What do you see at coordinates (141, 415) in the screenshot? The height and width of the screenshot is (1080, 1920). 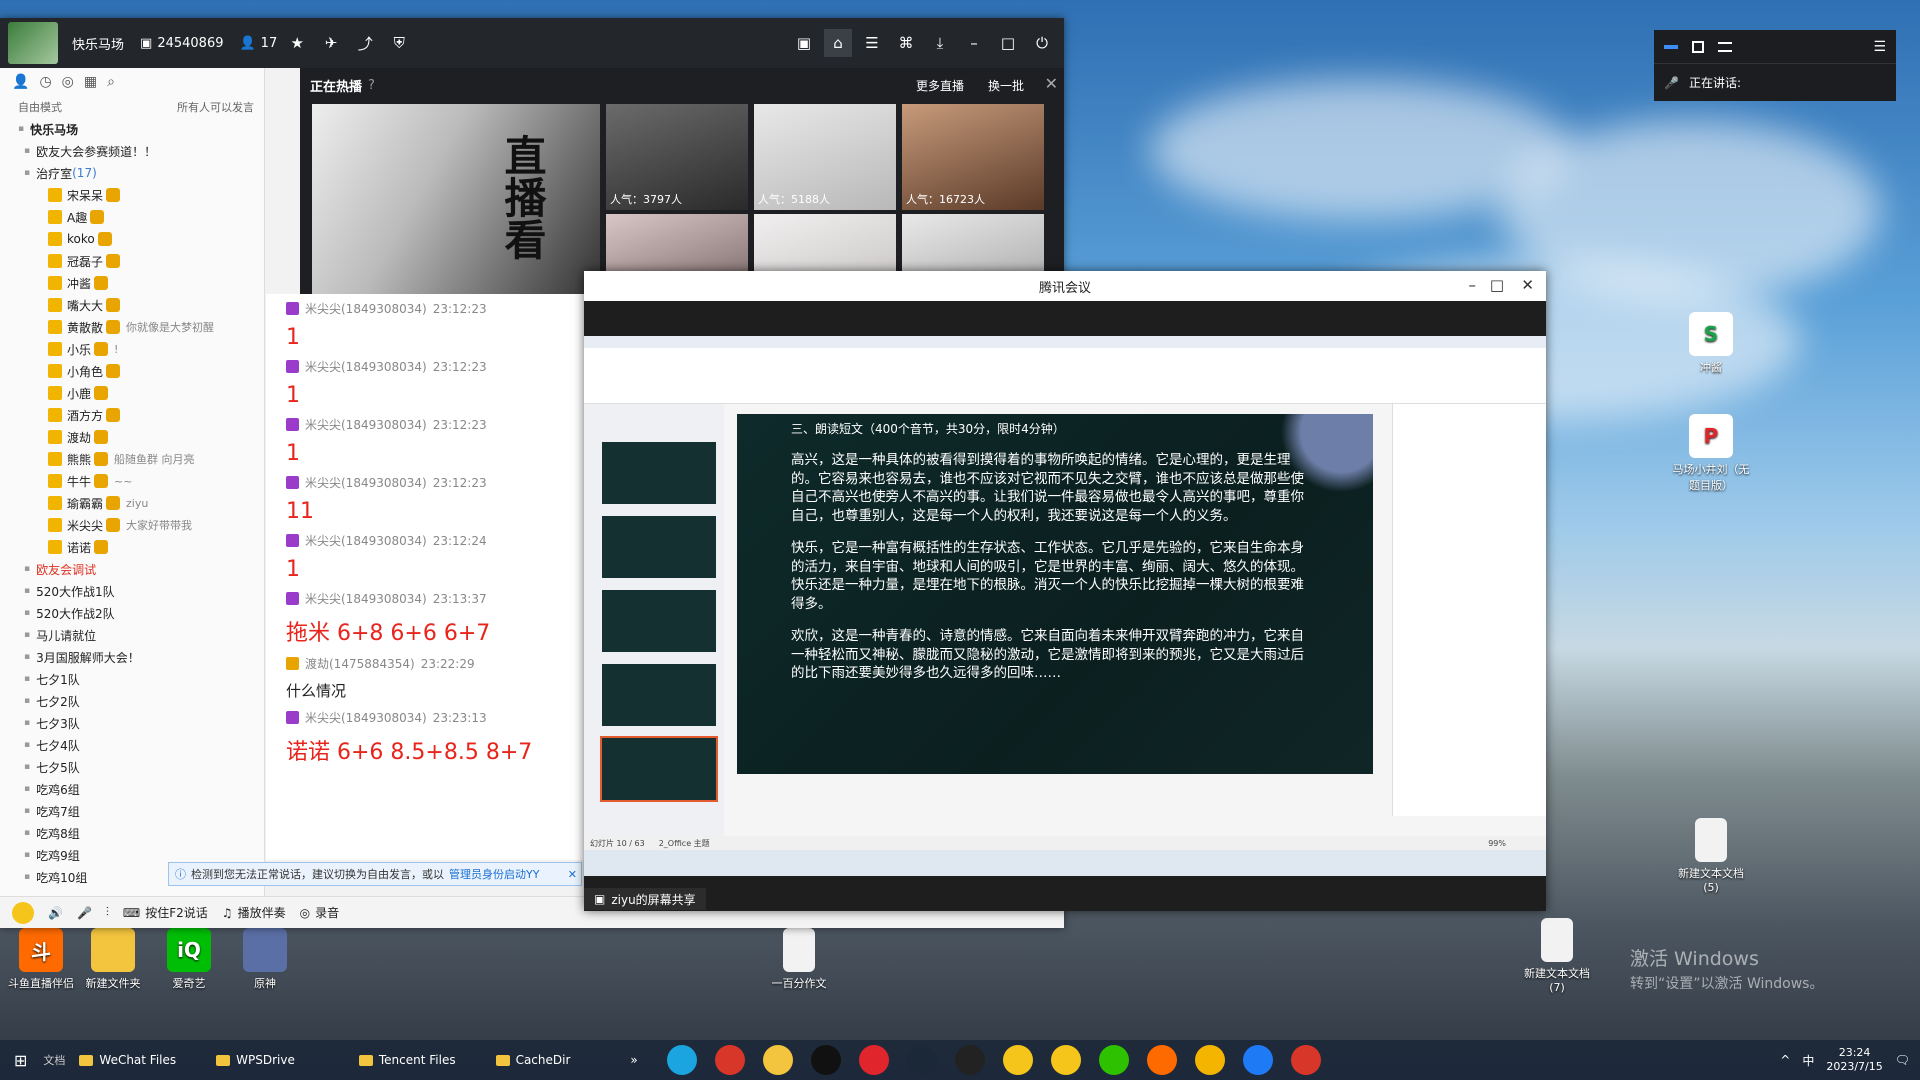 I see `member-row: 酒方方` at bounding box center [141, 415].